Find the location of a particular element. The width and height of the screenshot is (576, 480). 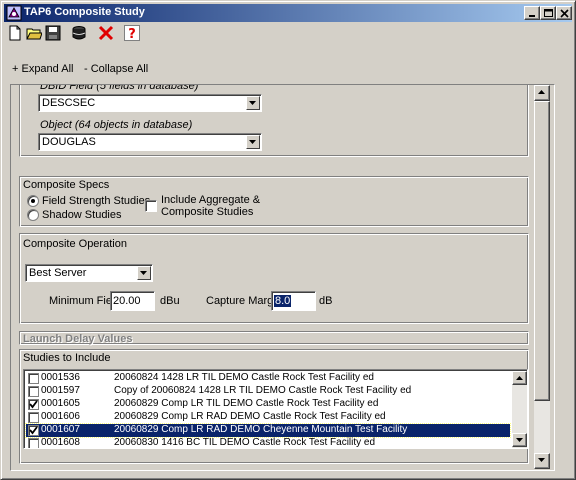

shadow-studies-radio is located at coordinates (33, 215).